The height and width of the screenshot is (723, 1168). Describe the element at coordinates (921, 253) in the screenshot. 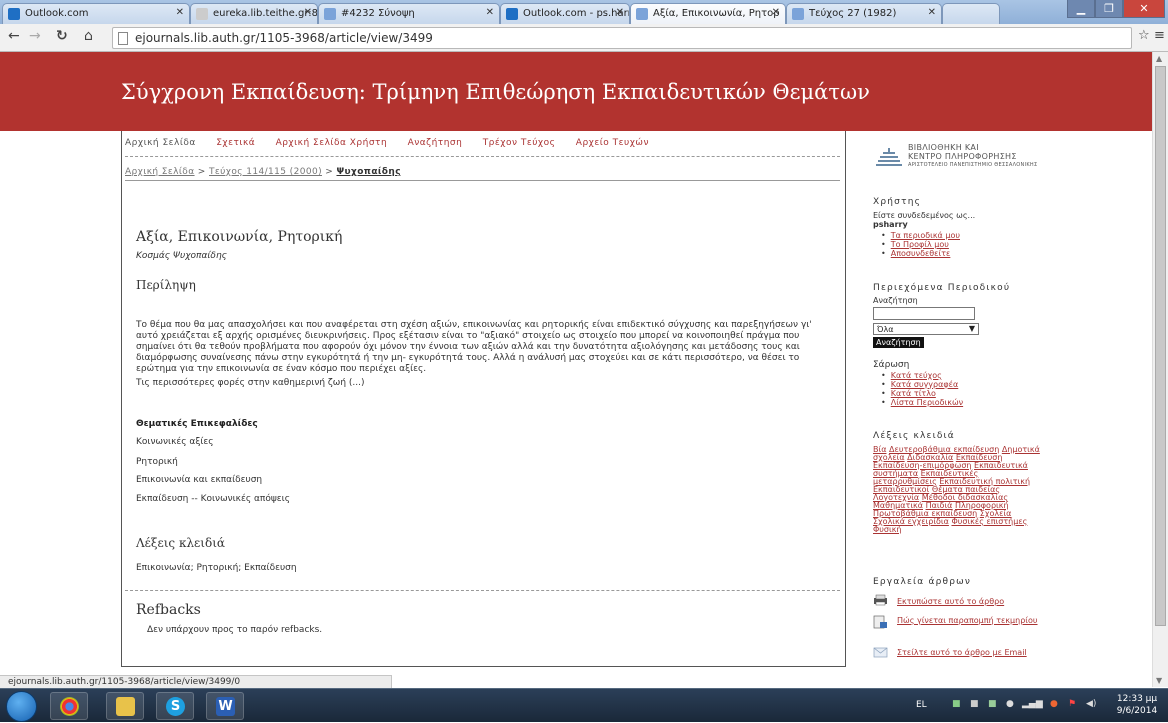

I see `logout-link: Αποσυνδεθείτε` at that location.